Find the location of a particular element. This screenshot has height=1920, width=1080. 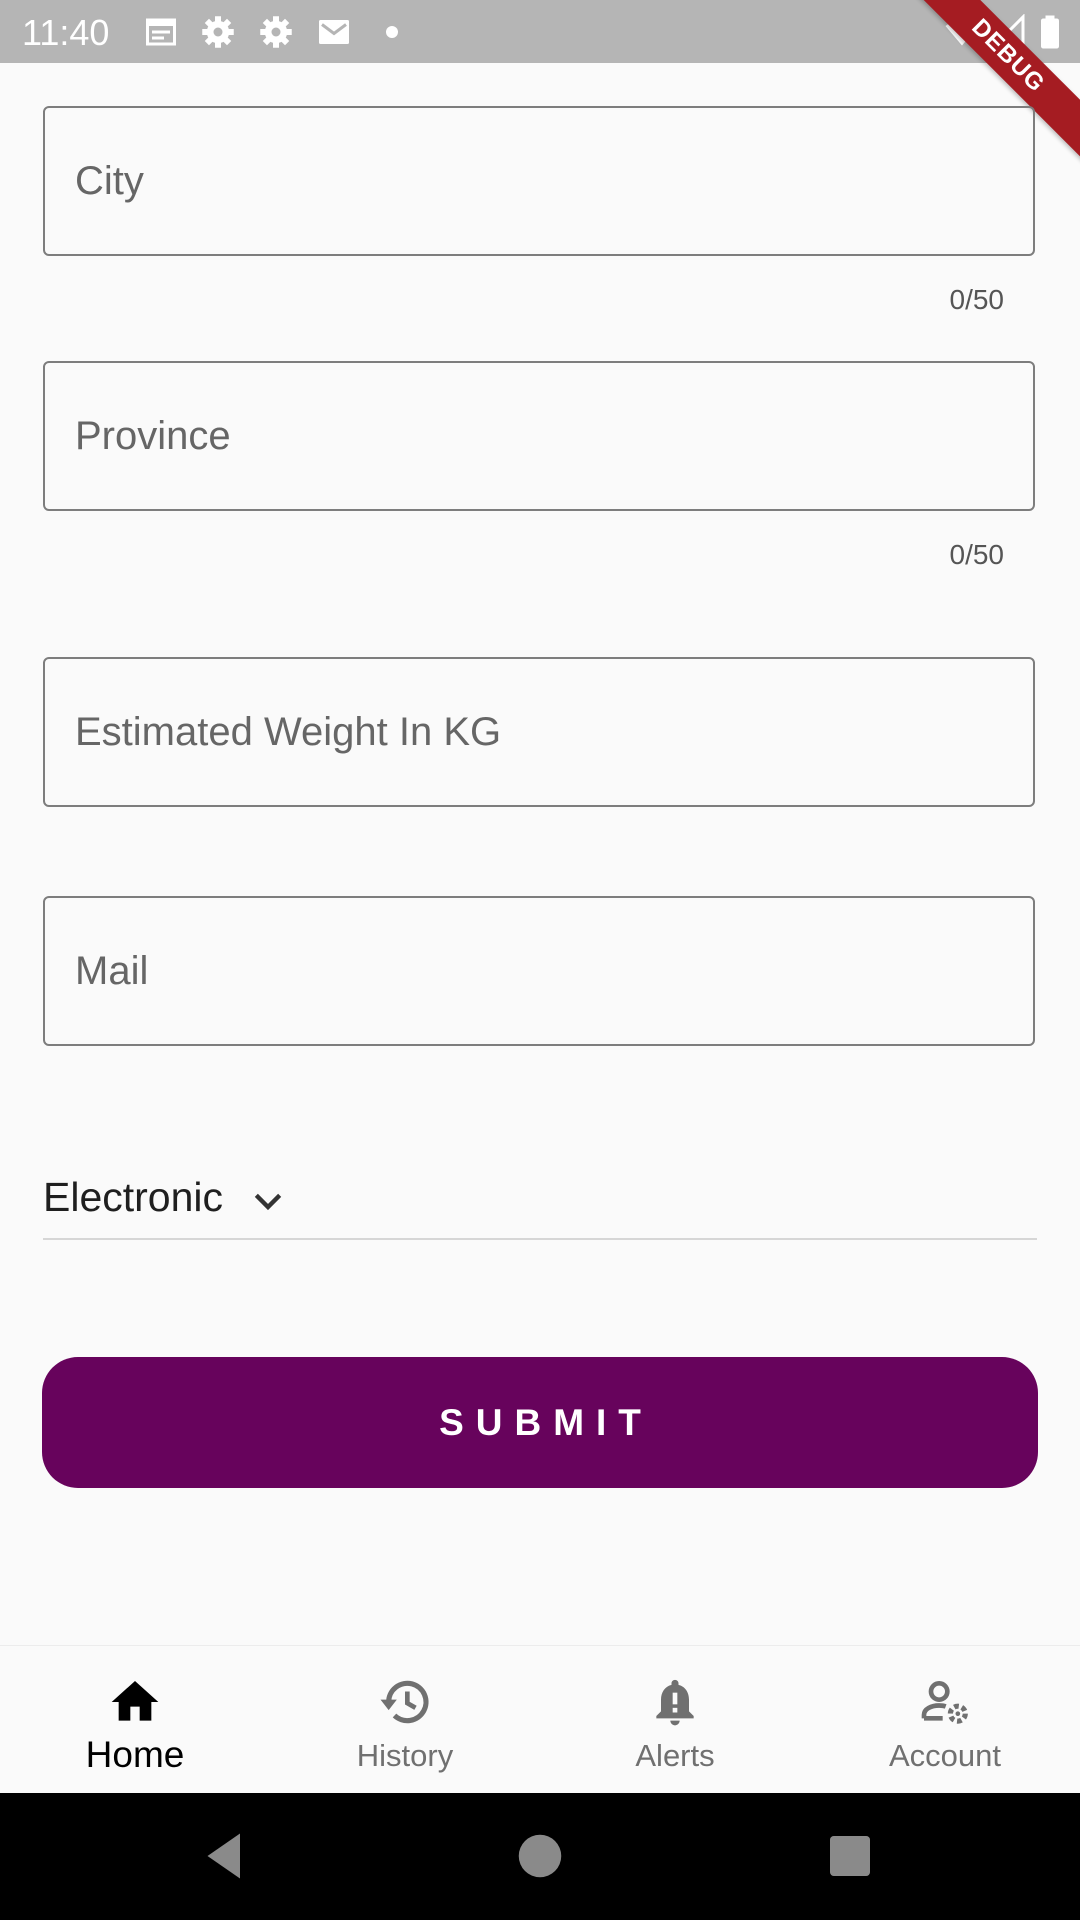

nav-label-history: History is located at coordinates (405, 1755).